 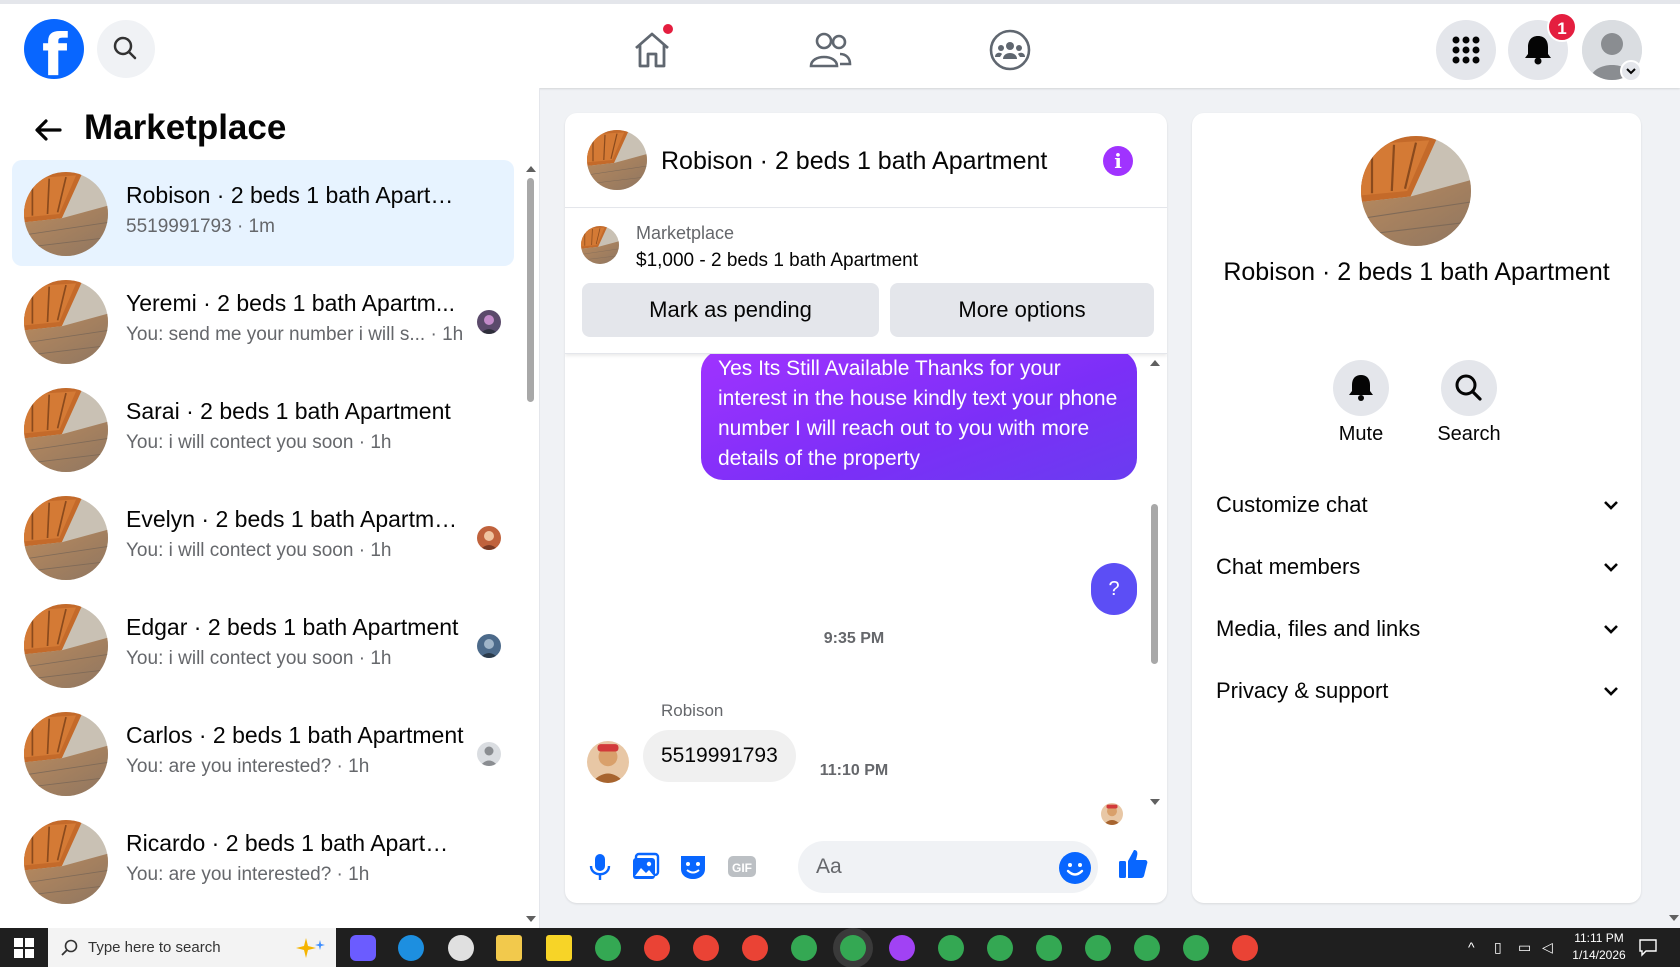 I want to click on microphone-icon, so click(x=600, y=866).